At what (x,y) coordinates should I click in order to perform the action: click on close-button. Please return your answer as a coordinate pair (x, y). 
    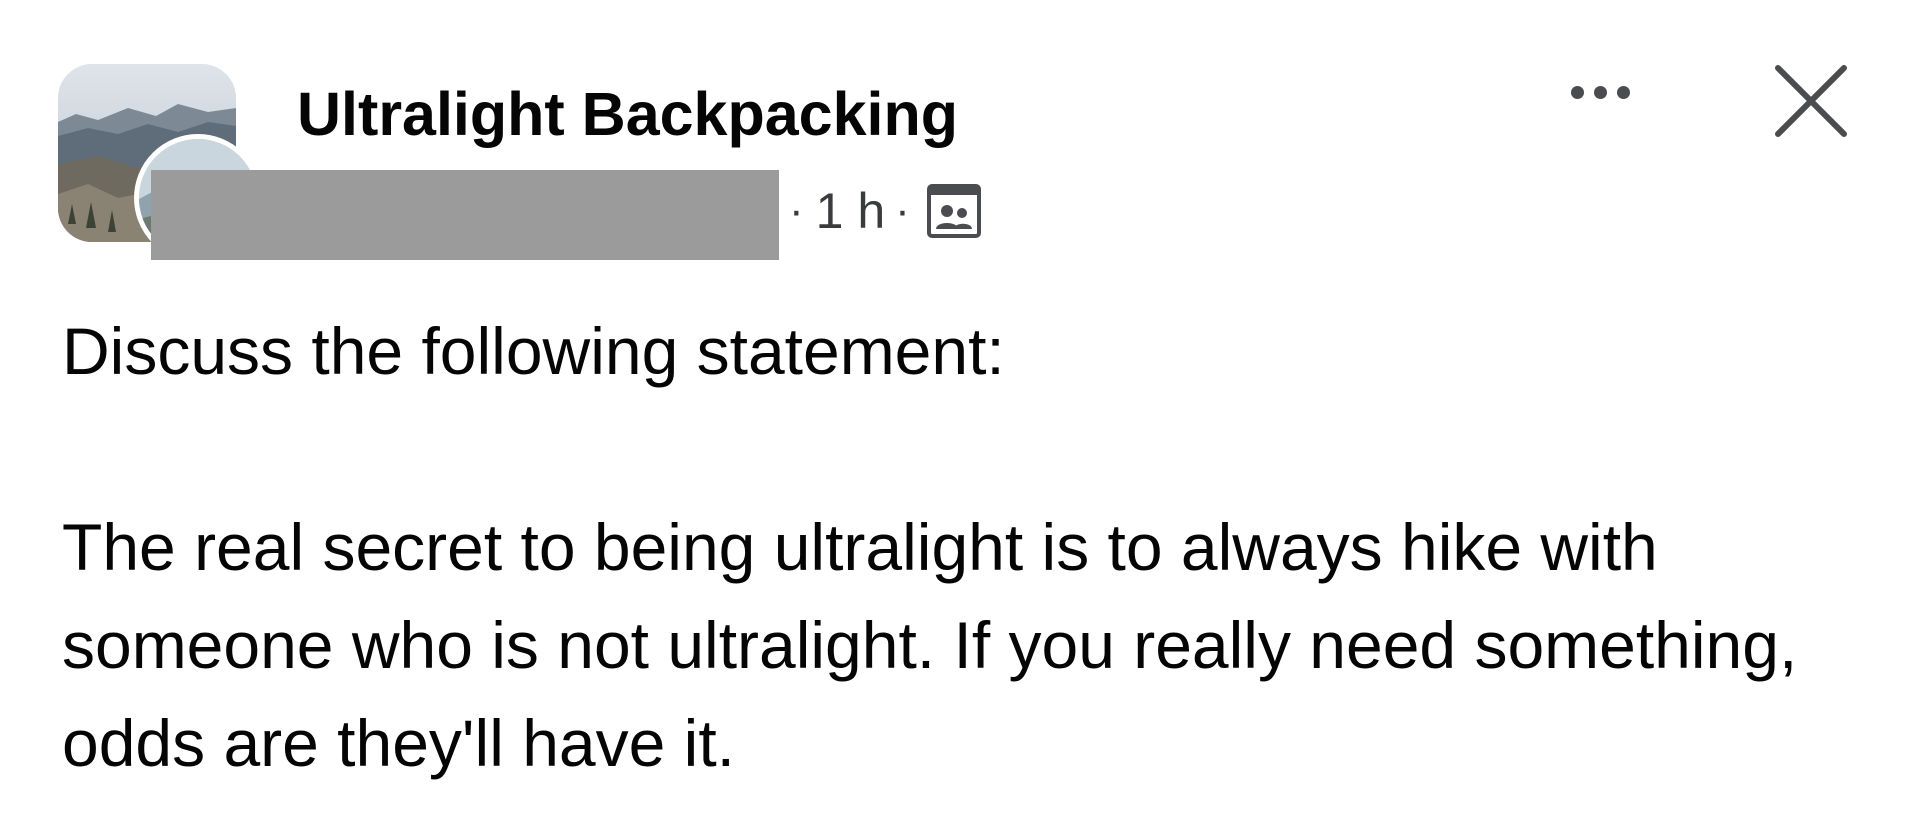
    Looking at the image, I should click on (1811, 101).